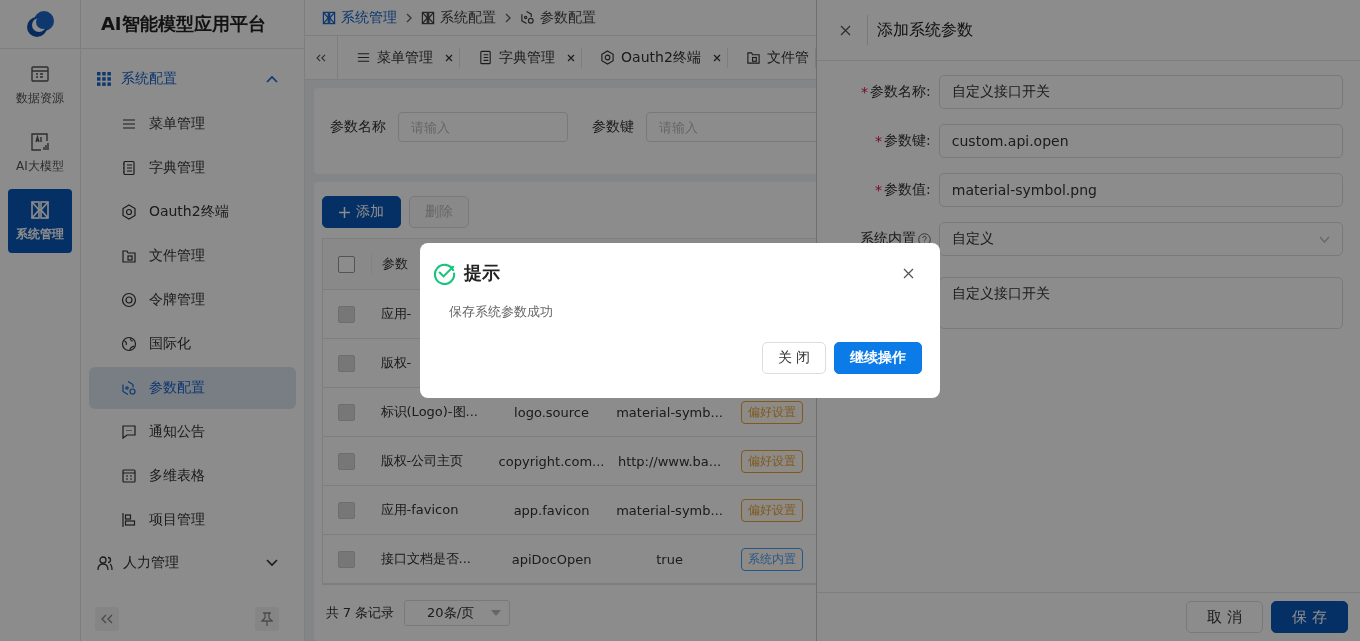  What do you see at coordinates (192, 300) in the screenshot?
I see `menu-item: 令牌管理` at bounding box center [192, 300].